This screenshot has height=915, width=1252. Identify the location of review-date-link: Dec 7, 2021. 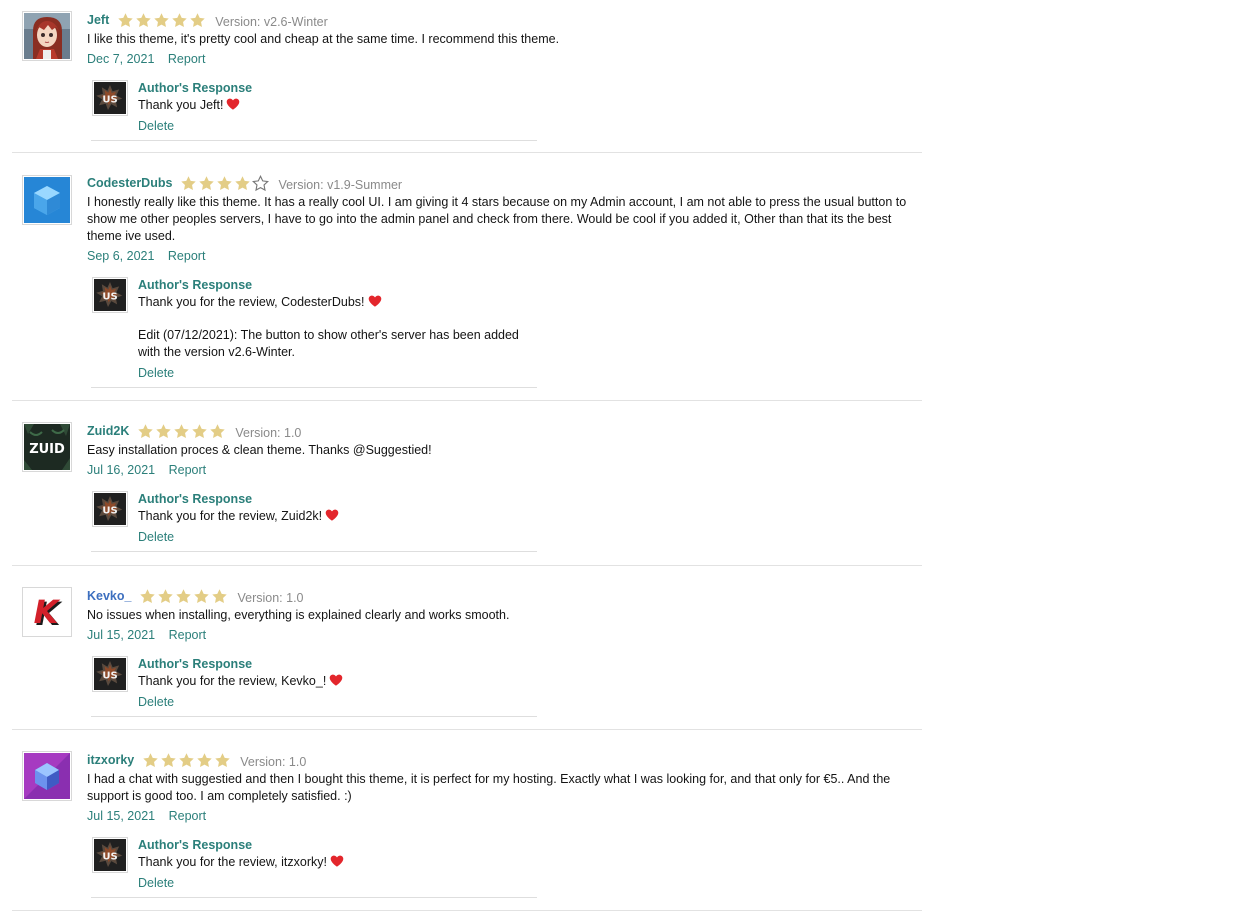
(120, 59).